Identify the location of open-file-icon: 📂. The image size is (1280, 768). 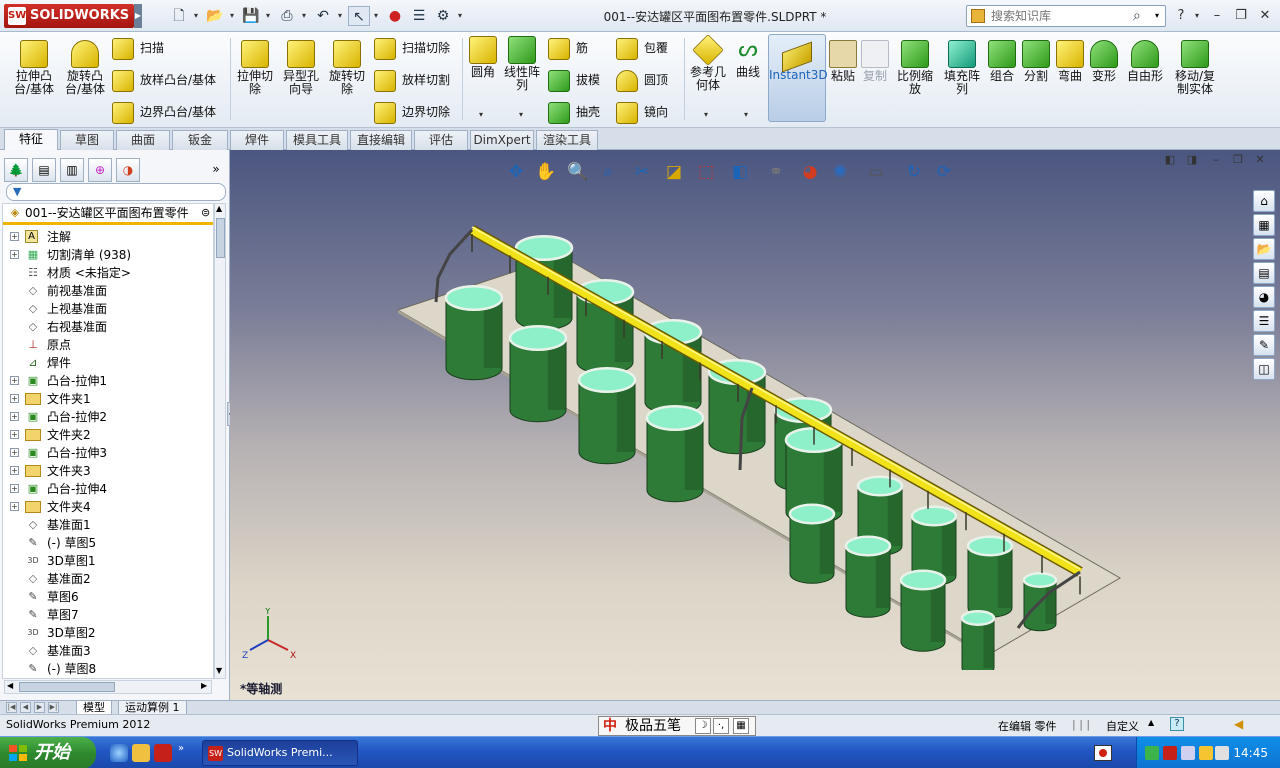
(215, 16).